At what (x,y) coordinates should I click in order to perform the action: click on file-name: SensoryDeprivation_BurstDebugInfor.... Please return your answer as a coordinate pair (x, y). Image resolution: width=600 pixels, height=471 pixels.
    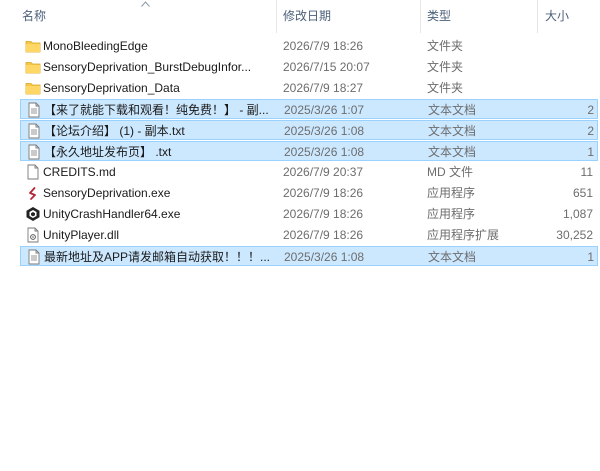
    Looking at the image, I should click on (147, 67).